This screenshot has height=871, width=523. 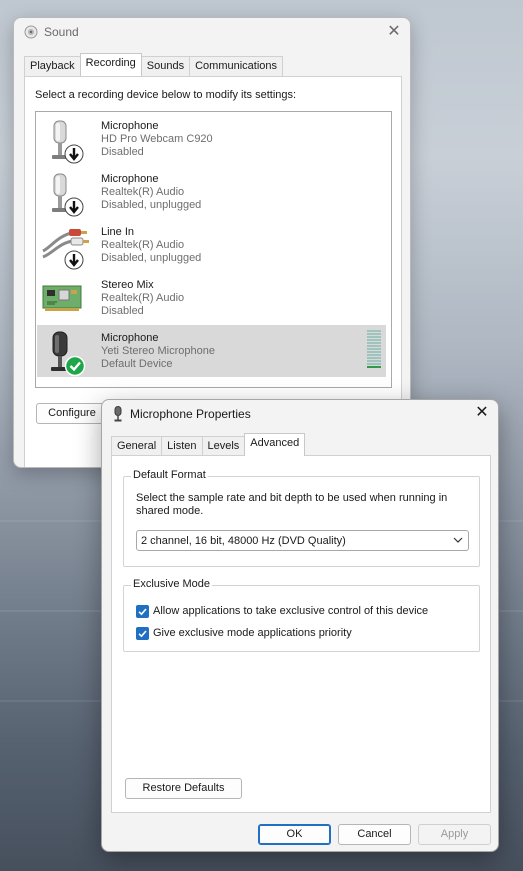 What do you see at coordinates (275, 444) in the screenshot?
I see `tab-advanced: Advanced` at bounding box center [275, 444].